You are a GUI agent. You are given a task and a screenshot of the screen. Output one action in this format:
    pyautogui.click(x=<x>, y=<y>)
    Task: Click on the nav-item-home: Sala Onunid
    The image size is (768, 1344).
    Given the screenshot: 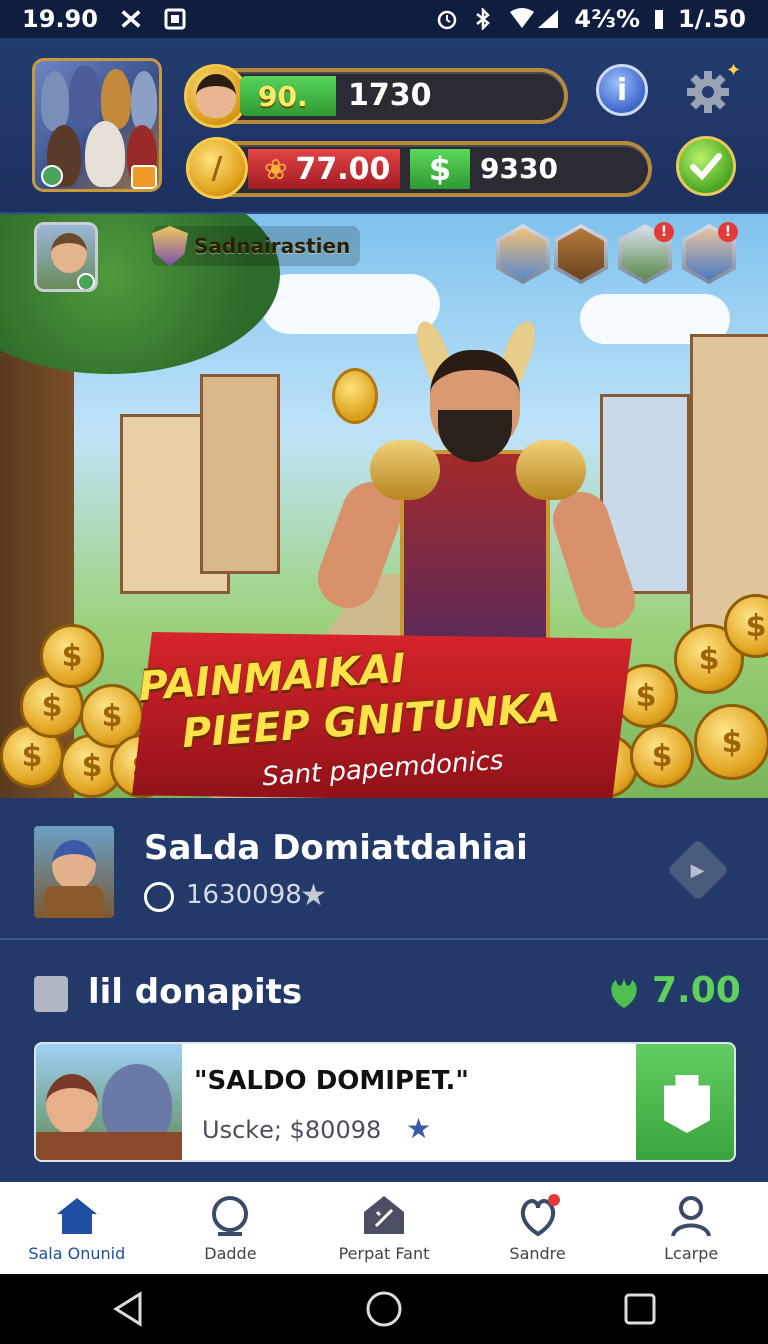 What is the action you would take?
    pyautogui.click(x=77, y=1228)
    